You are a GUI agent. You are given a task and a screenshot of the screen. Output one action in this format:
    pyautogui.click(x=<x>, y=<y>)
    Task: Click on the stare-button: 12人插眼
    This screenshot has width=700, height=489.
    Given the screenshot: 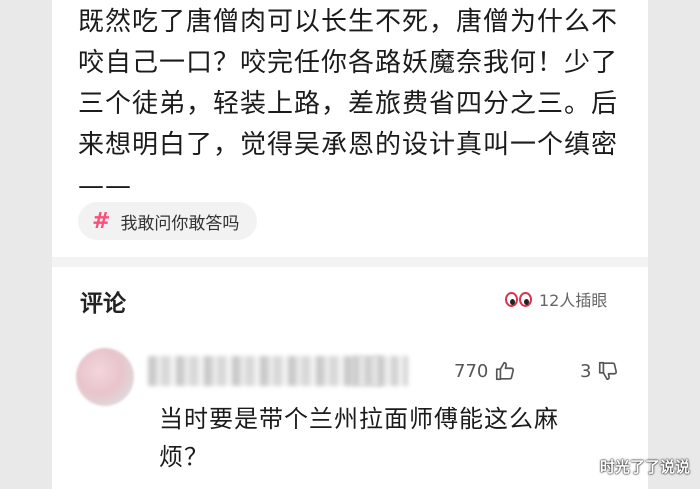 What is the action you would take?
    pyautogui.click(x=556, y=299)
    